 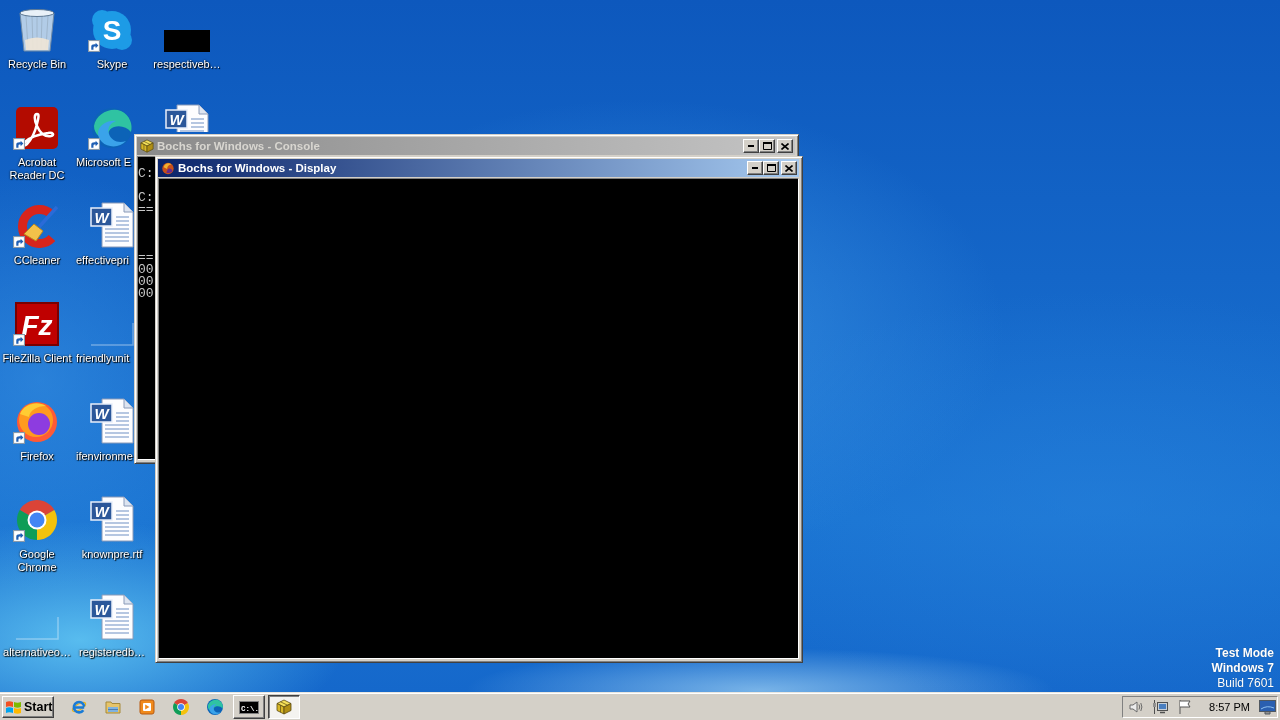 I want to click on filezilla-icon: Fz, so click(x=37, y=324).